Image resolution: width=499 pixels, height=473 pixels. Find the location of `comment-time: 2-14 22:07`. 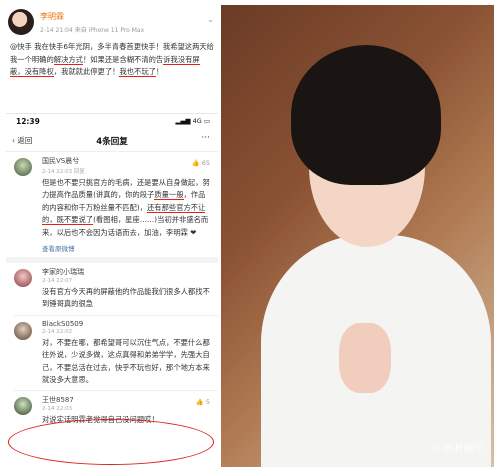

comment-time: 2-14 22:07 is located at coordinates (57, 281).